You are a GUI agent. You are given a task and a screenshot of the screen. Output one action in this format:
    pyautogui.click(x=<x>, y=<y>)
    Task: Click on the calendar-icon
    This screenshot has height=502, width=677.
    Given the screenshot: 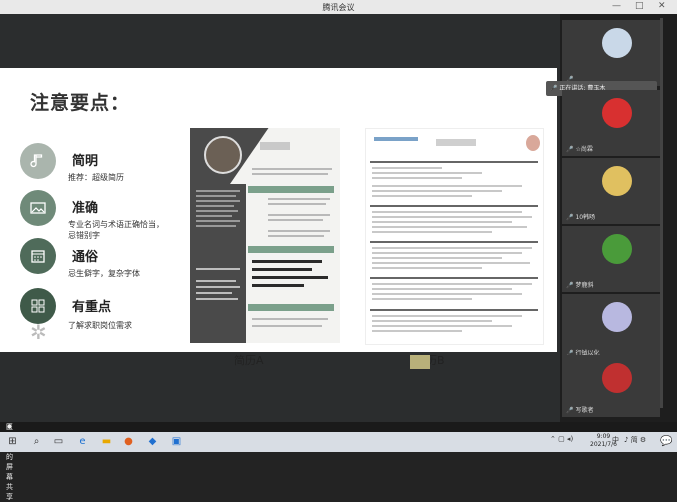 What is the action you would take?
    pyautogui.click(x=38, y=256)
    